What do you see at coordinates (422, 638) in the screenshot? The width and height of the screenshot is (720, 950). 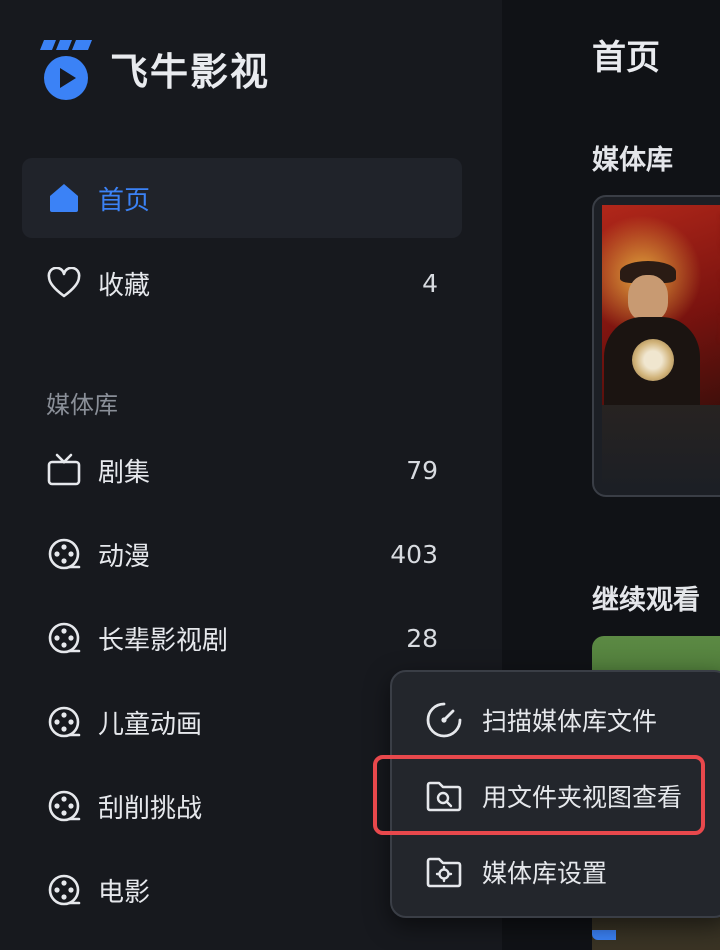 I see `library-count: 28` at bounding box center [422, 638].